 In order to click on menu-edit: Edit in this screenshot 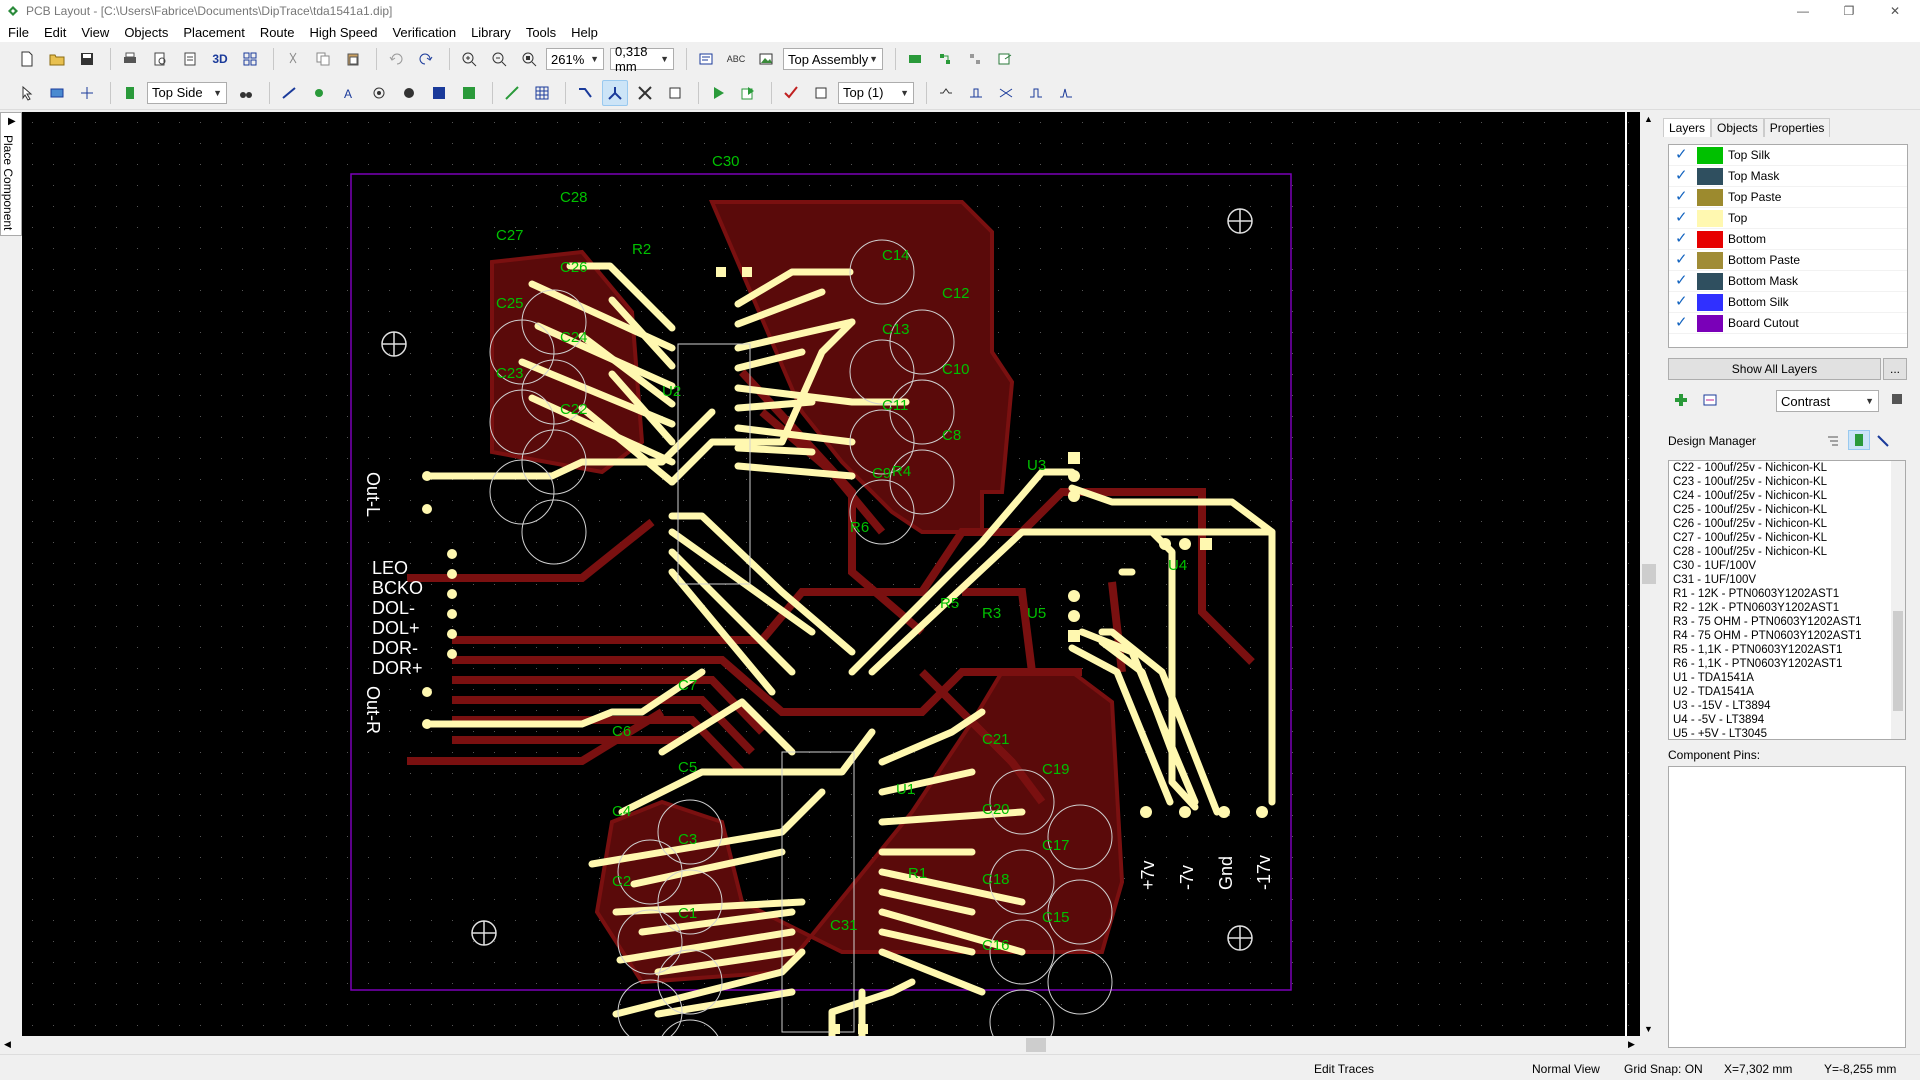, I will do `click(55, 32)`.